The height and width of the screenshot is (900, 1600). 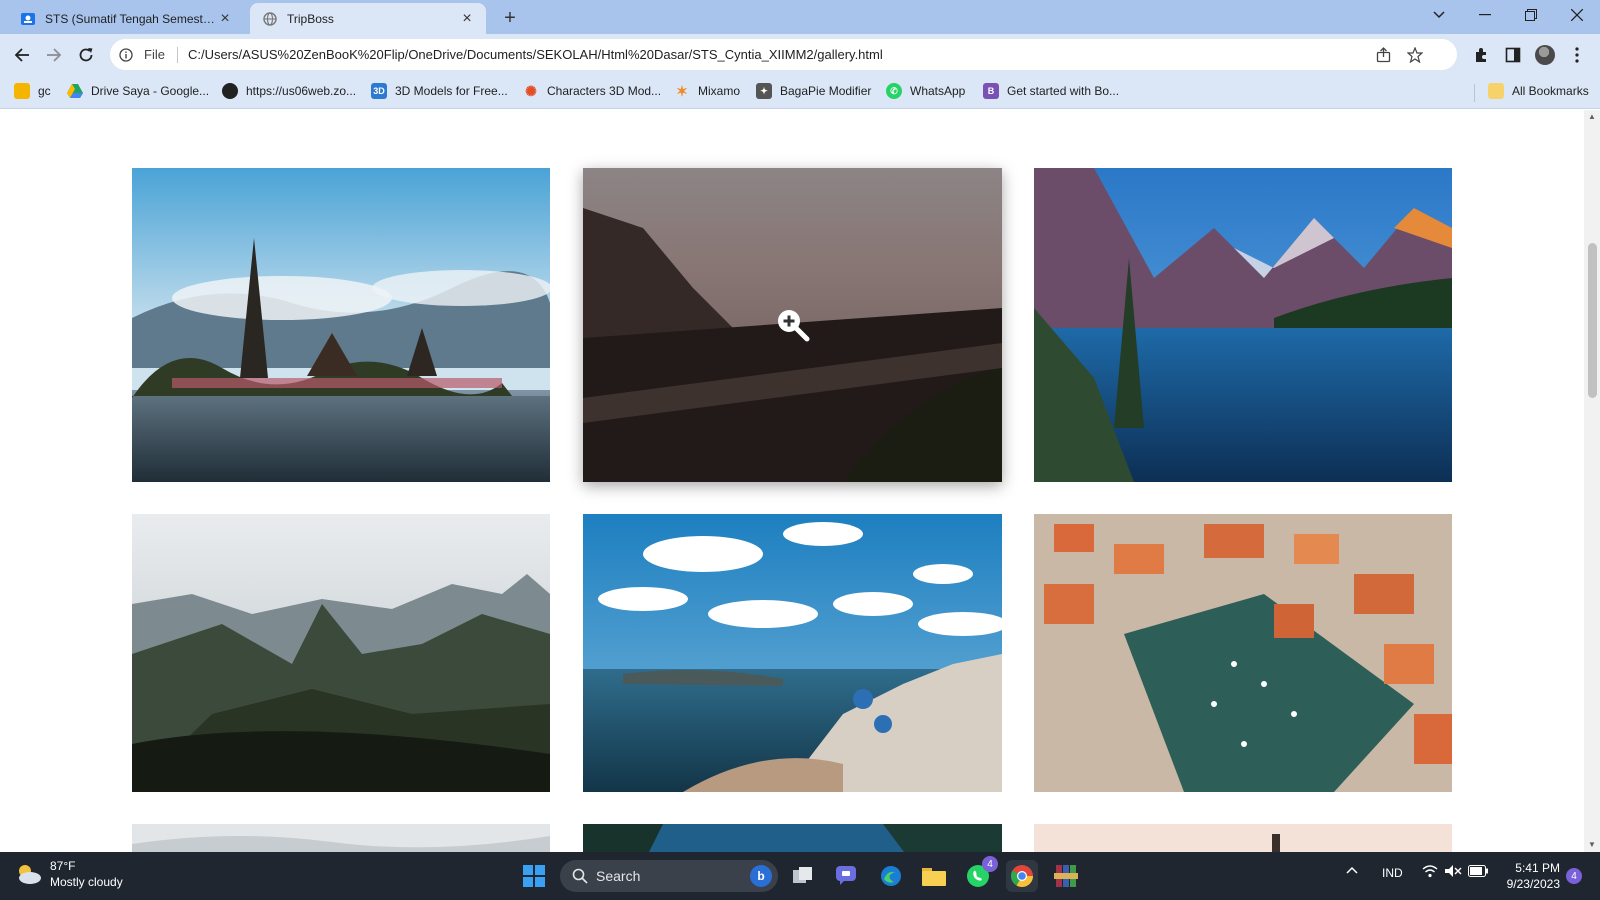 I want to click on scroll-up-icon: ▲, so click(x=1592, y=117).